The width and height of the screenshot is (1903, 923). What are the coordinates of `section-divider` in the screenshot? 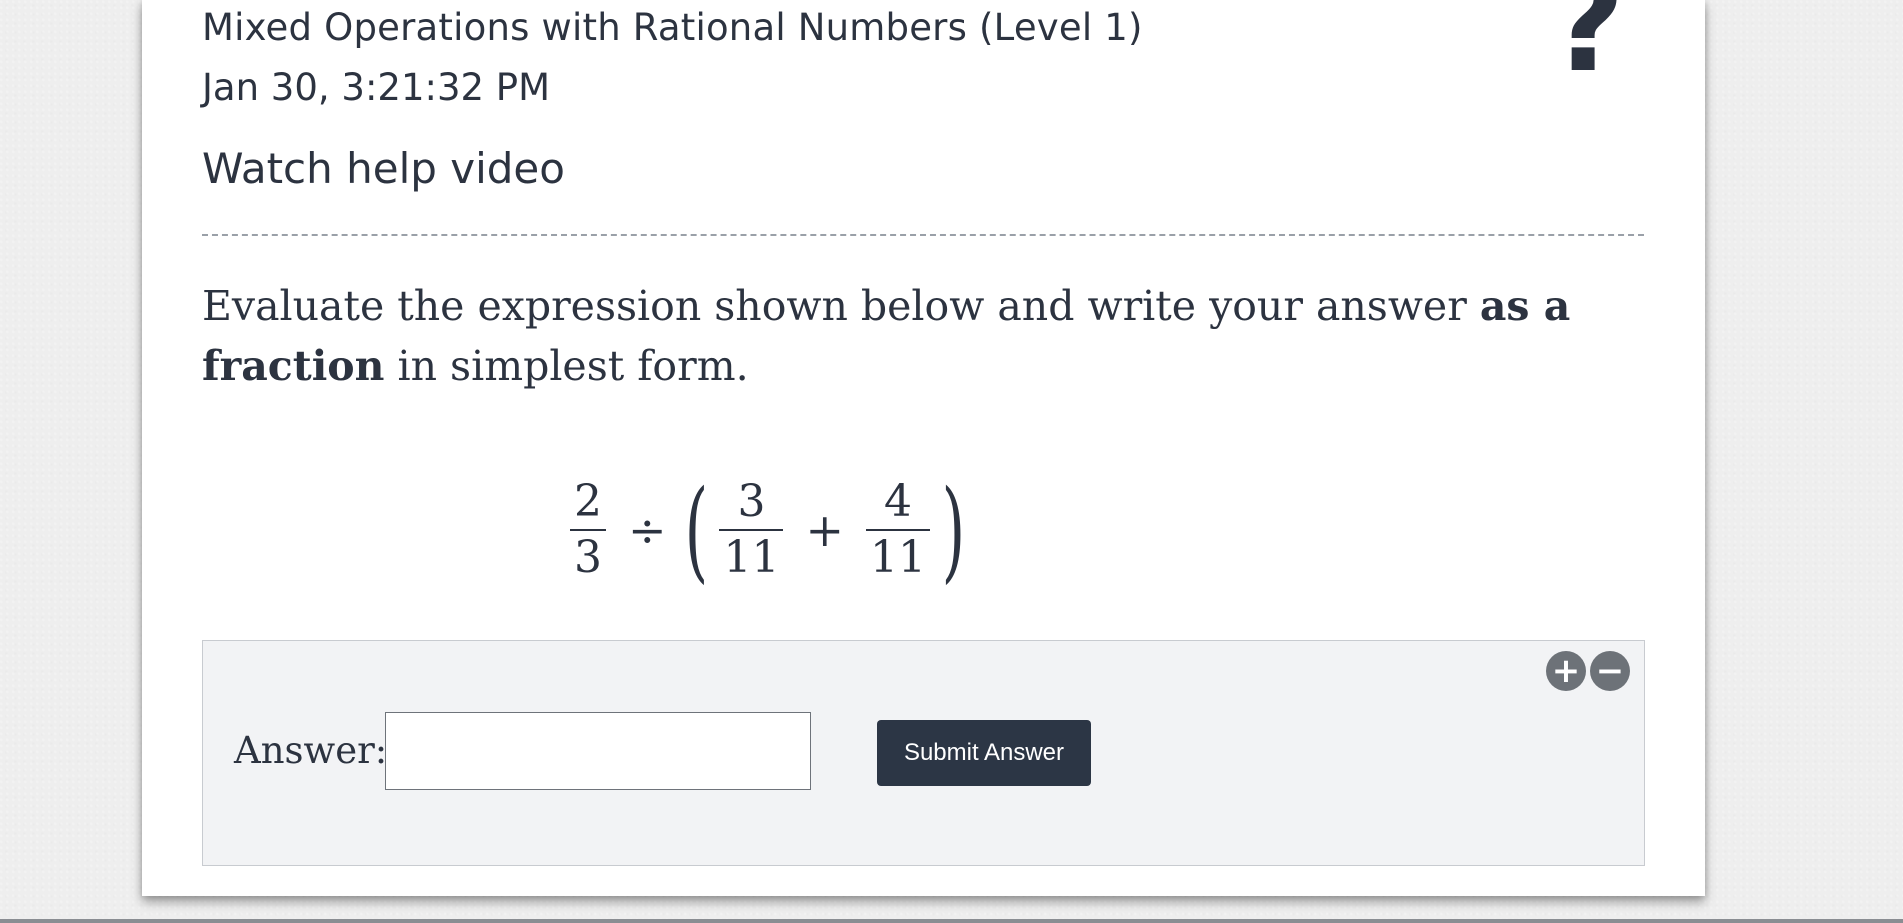 It's located at (923, 235).